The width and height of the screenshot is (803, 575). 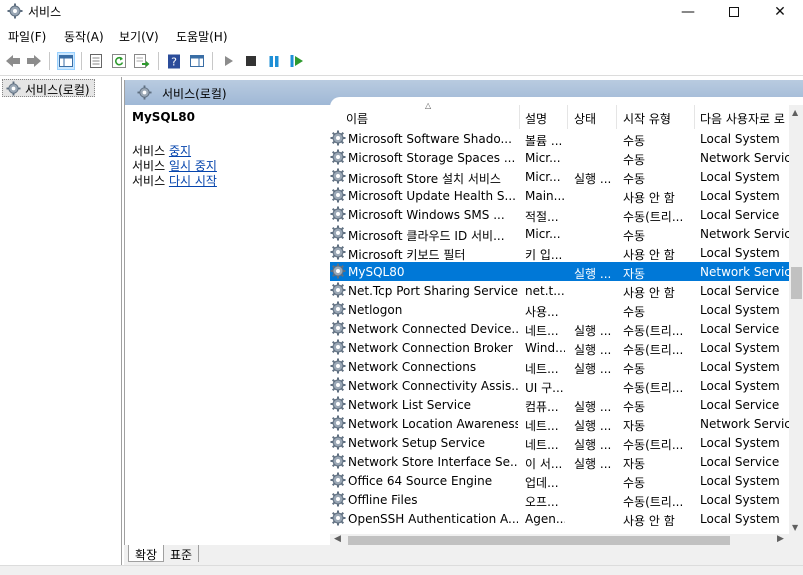 I want to click on show-hide-console-tree-button, so click(x=66, y=61).